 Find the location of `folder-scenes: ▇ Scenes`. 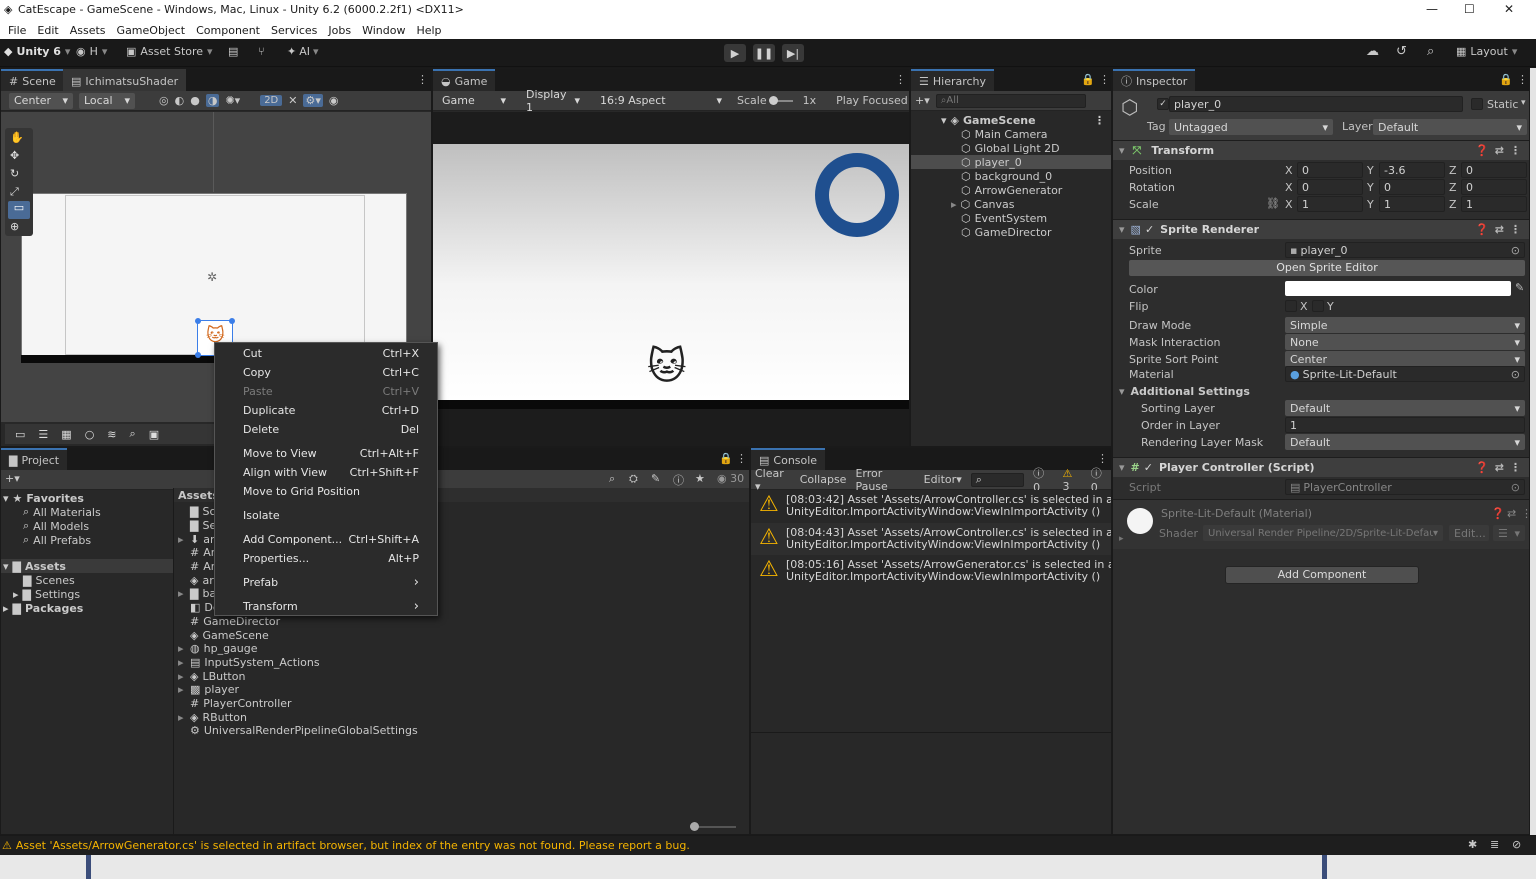

folder-scenes: ▇ Scenes is located at coordinates (87, 580).